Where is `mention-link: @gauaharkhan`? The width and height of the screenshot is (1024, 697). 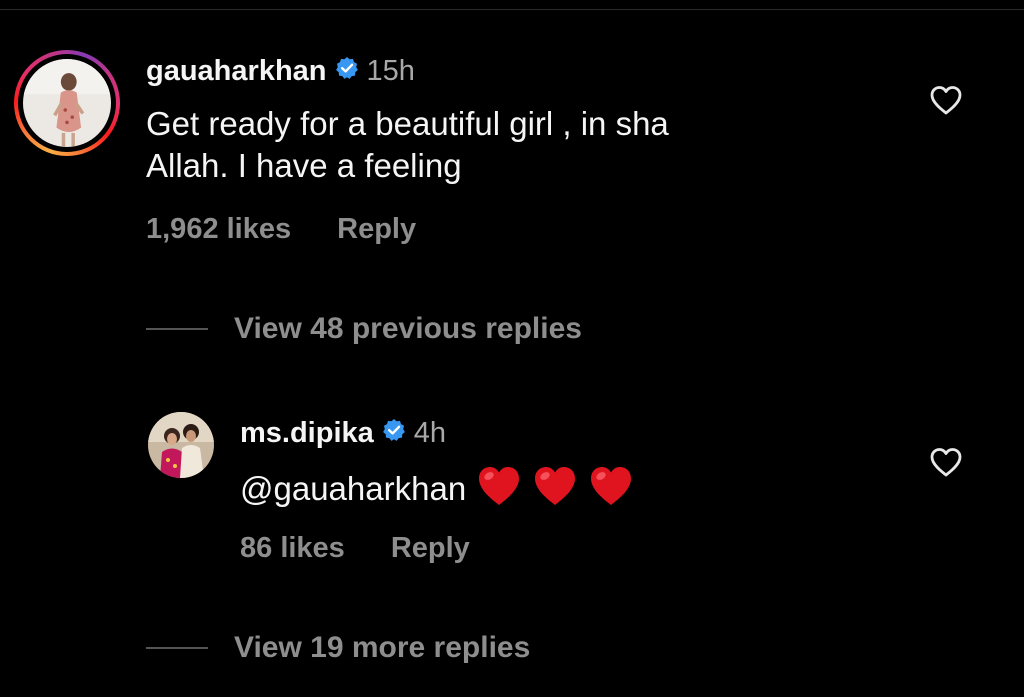 mention-link: @gauaharkhan is located at coordinates (353, 488).